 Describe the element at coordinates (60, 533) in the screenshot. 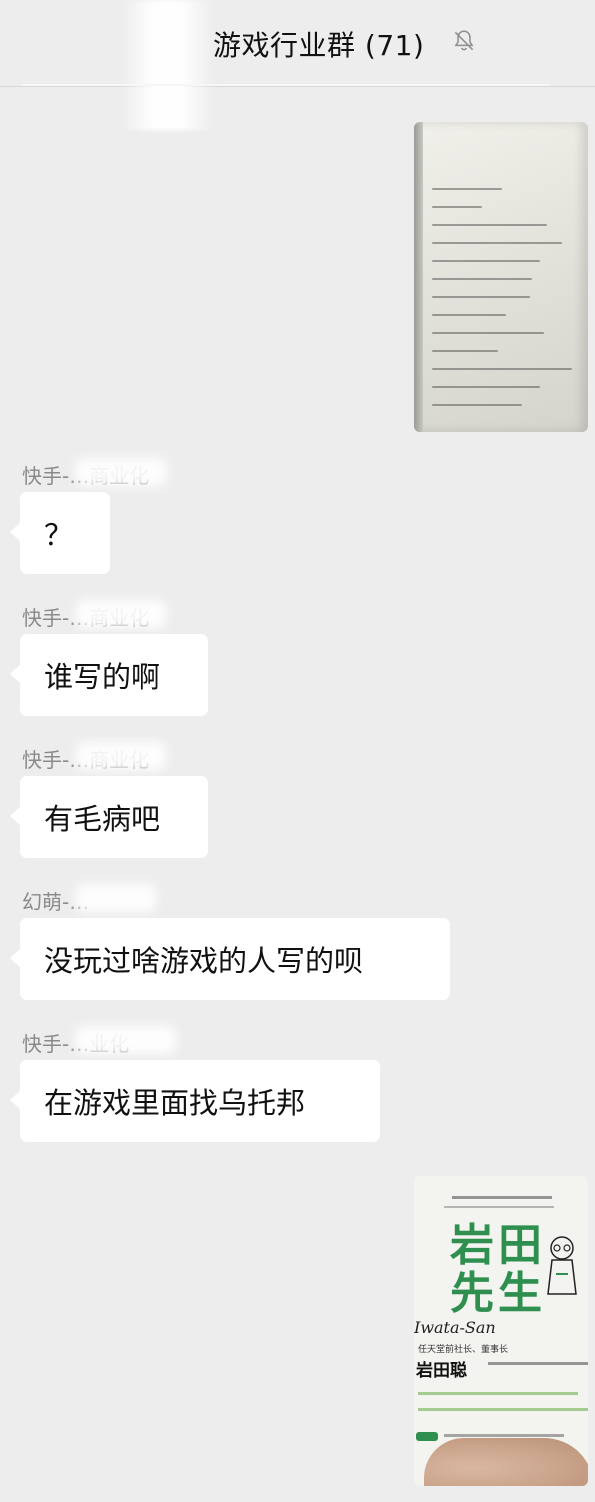

I see `message-bubble: ？` at that location.